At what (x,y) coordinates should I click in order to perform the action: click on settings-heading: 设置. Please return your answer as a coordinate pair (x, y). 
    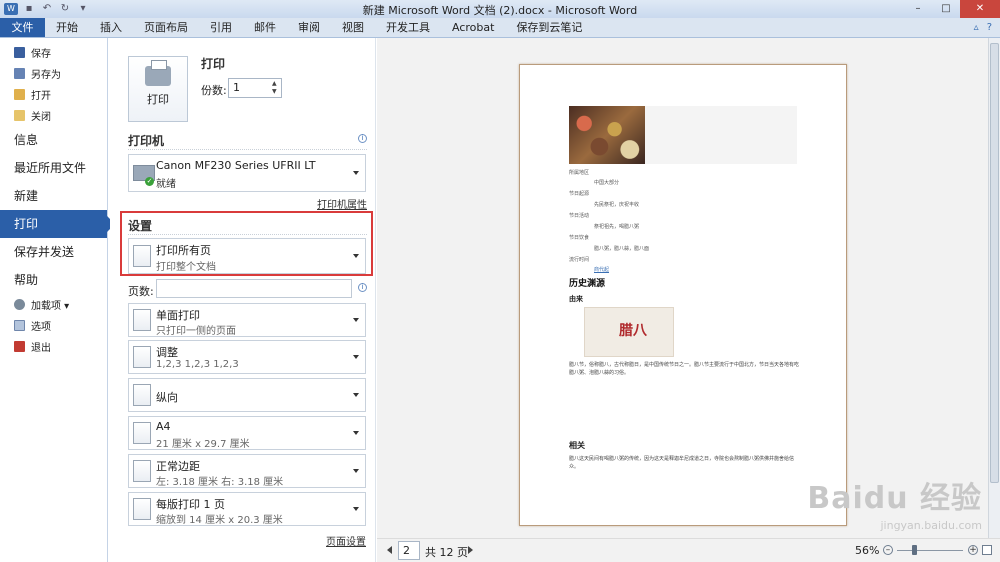
    Looking at the image, I should click on (140, 226).